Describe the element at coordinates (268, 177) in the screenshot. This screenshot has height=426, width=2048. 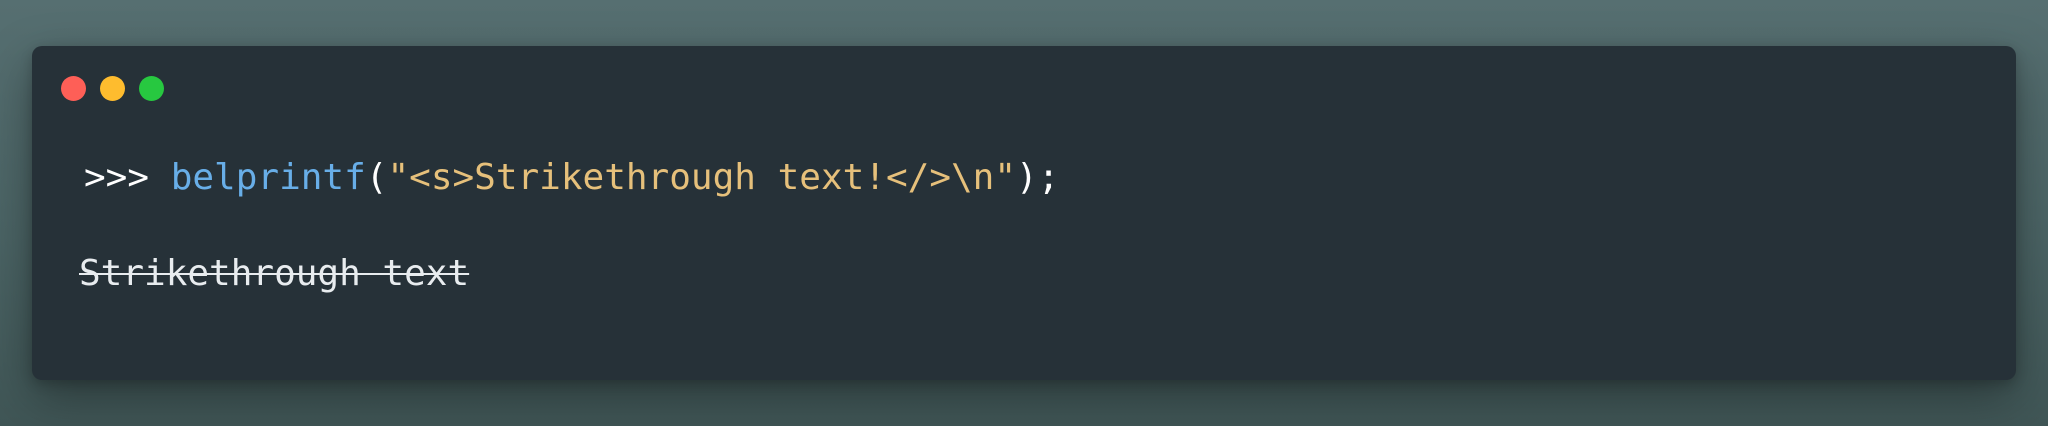
I see `function-name: belprintf` at that location.